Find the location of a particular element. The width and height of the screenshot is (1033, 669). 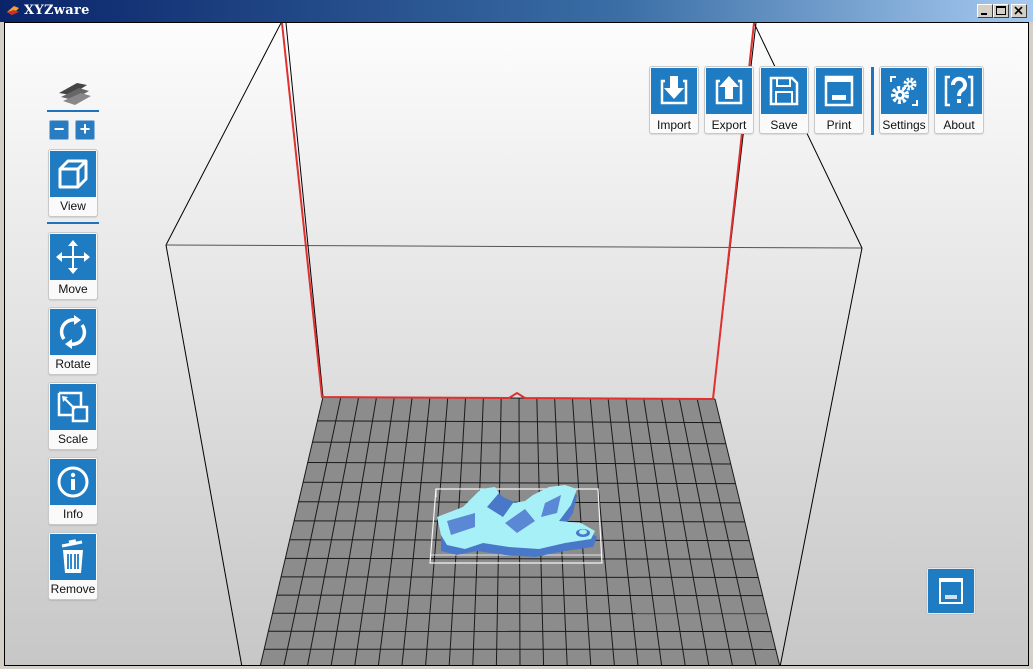

info-button: Info is located at coordinates (73, 491).